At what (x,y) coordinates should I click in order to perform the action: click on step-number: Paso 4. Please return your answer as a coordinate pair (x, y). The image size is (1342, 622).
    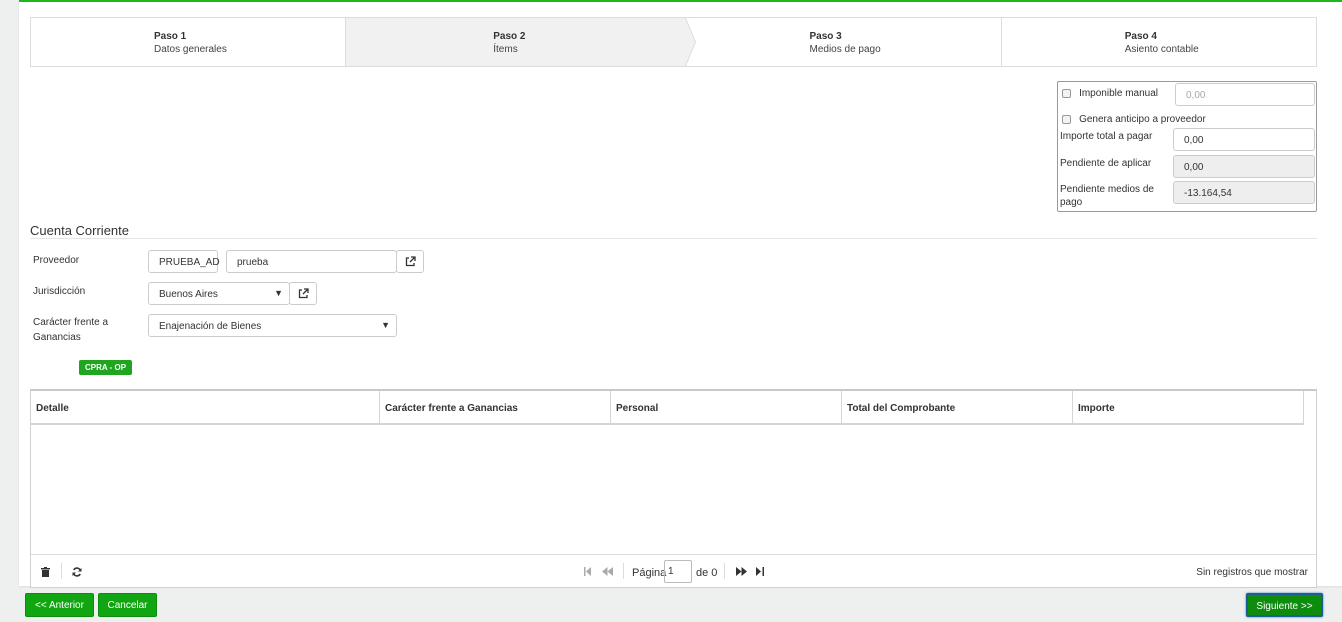
    Looking at the image, I should click on (1140, 36).